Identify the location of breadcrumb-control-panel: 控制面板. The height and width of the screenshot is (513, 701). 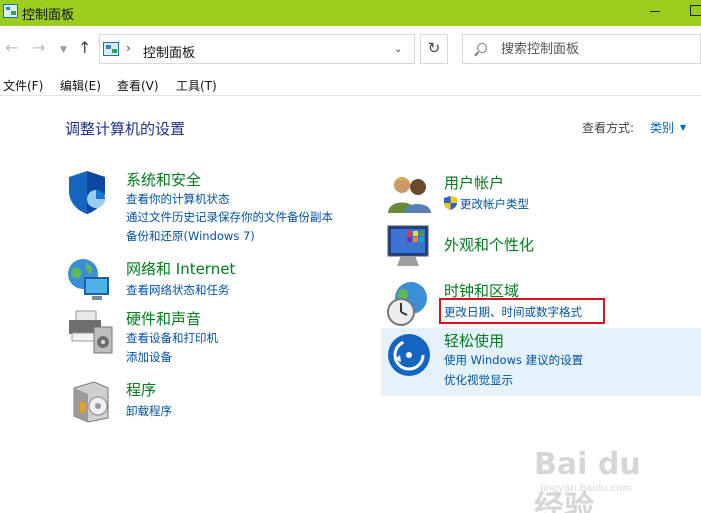
(169, 51).